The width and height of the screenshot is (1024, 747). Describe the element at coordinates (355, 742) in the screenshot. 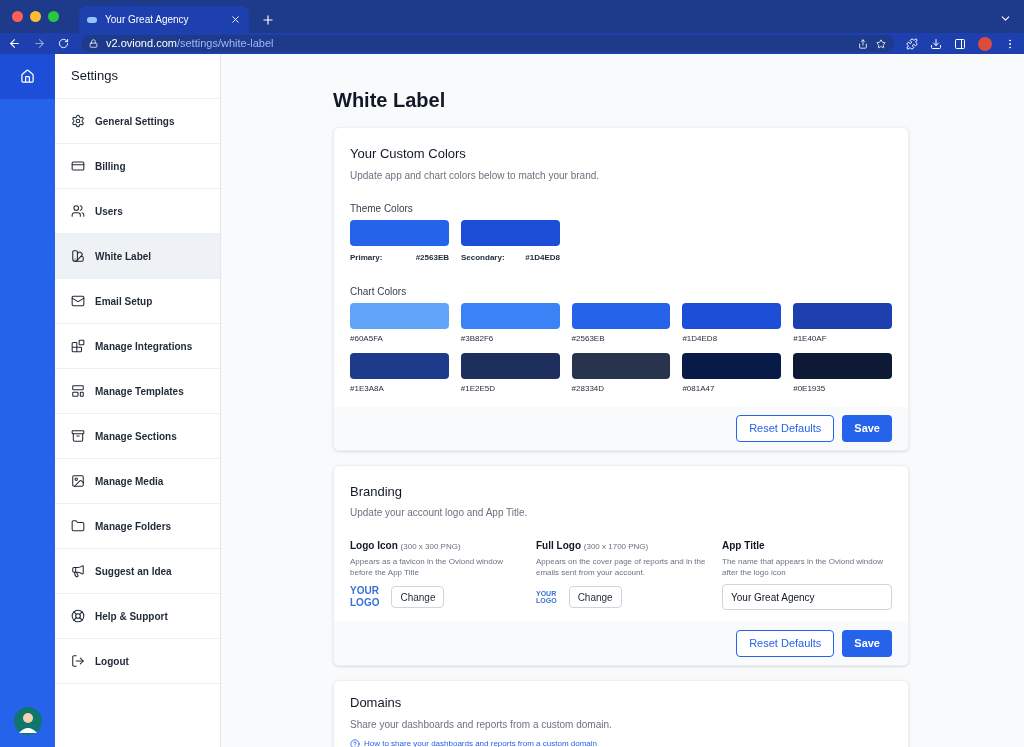

I see `help-icon` at that location.